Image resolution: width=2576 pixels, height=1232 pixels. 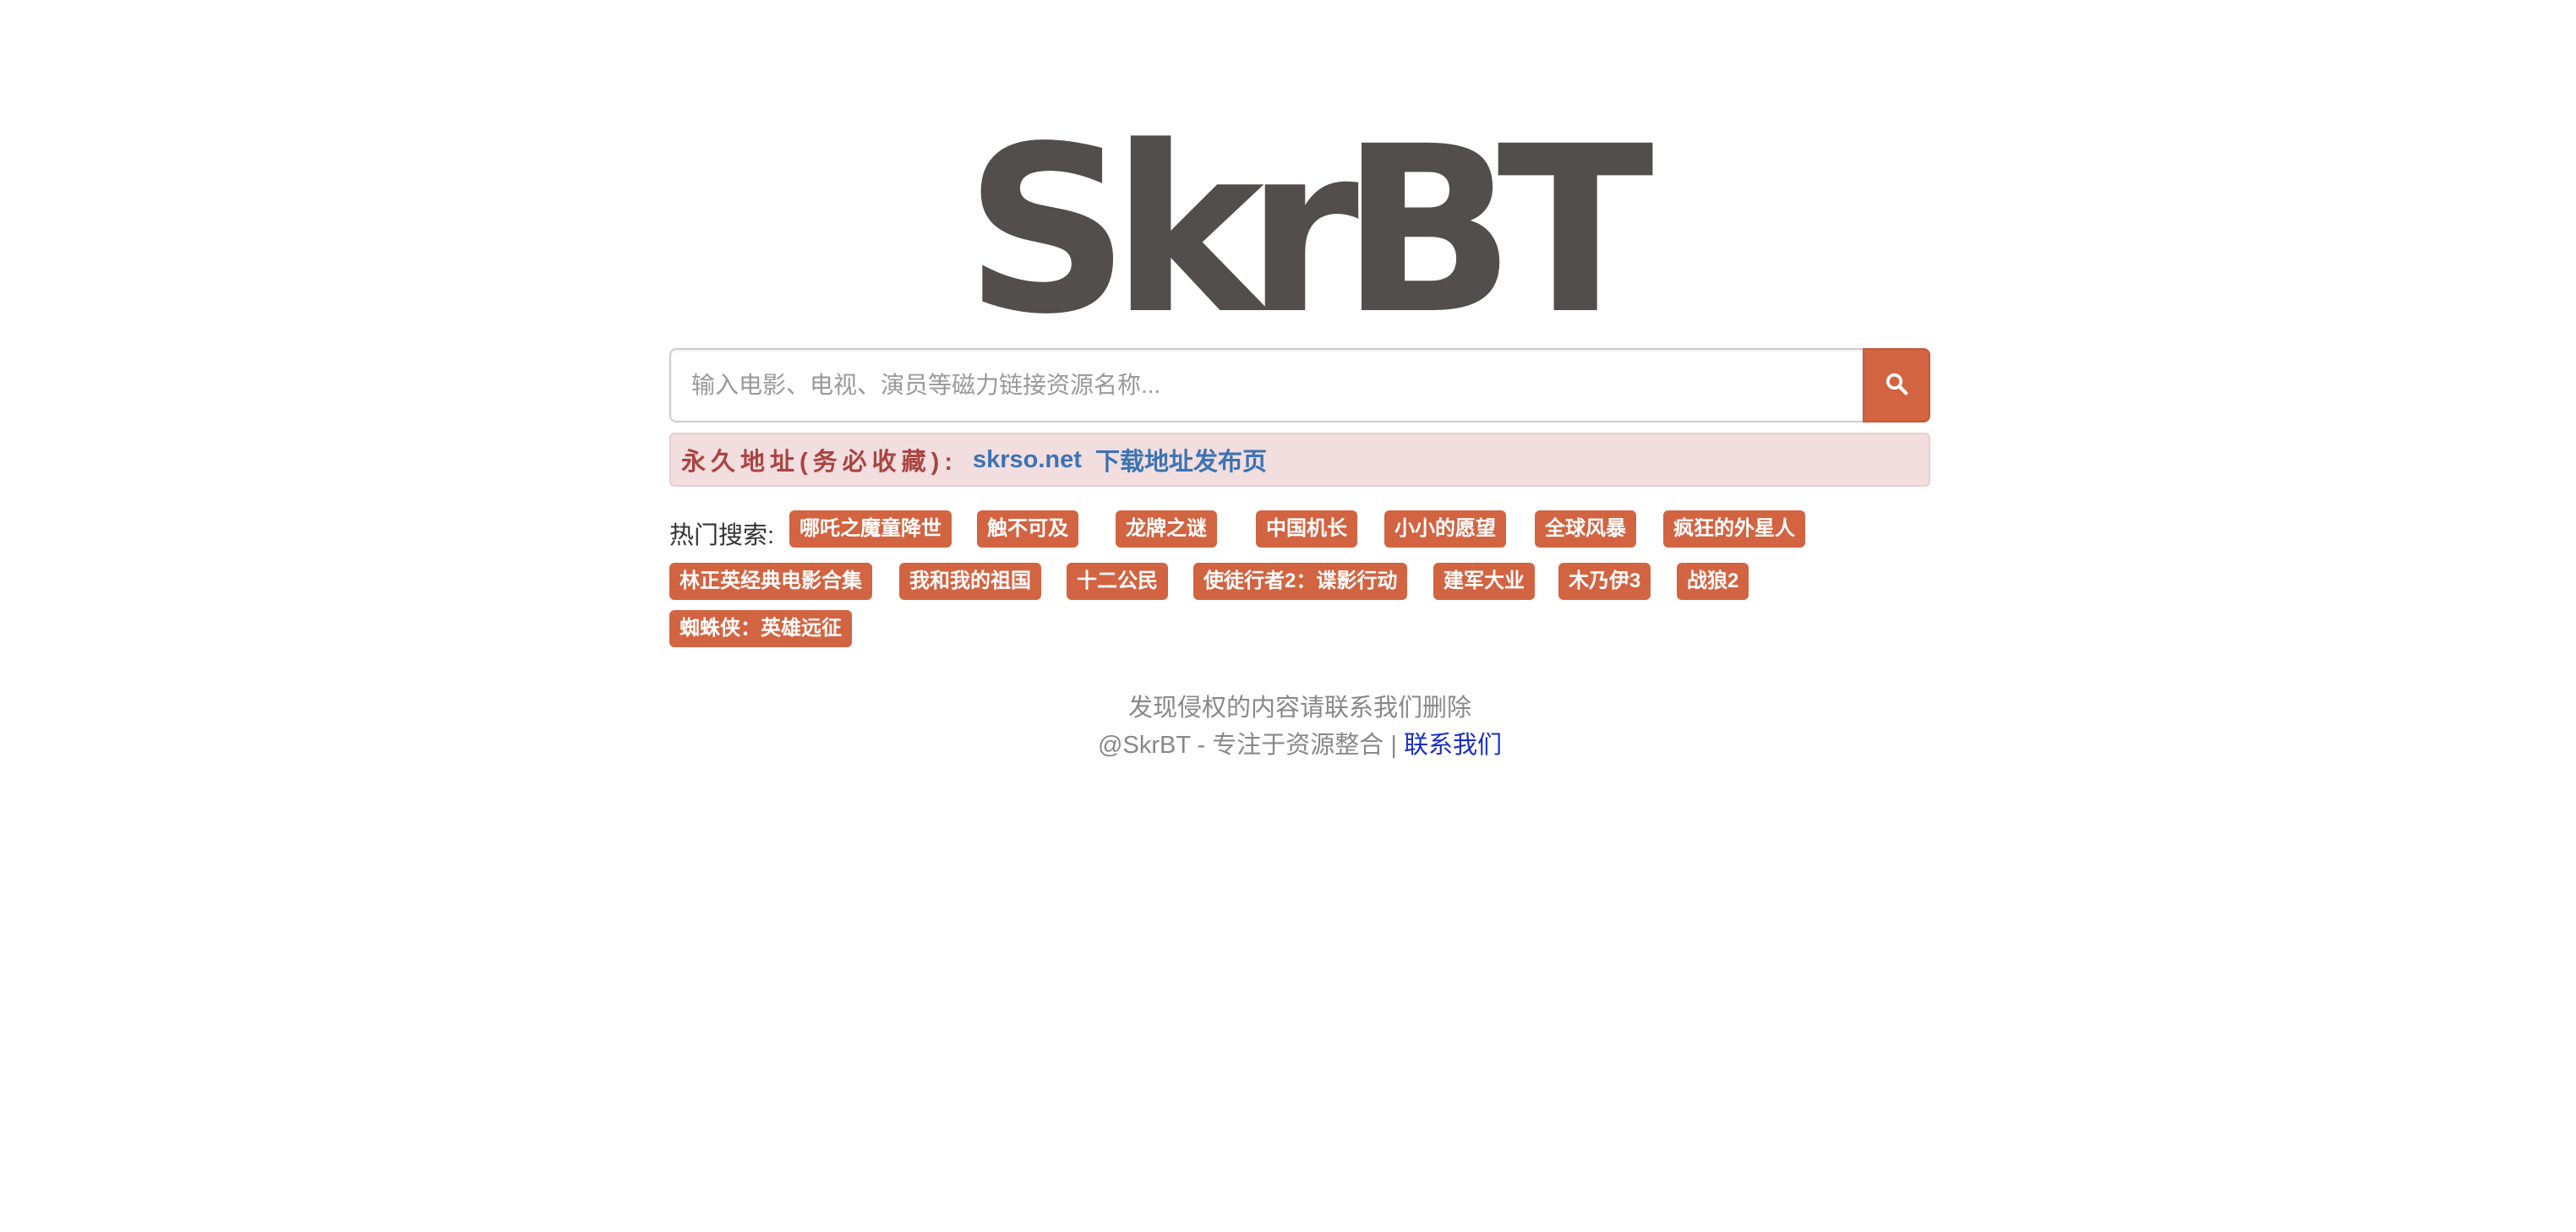 What do you see at coordinates (970, 581) in the screenshot?
I see `hot-tag: 我和我的祖国` at bounding box center [970, 581].